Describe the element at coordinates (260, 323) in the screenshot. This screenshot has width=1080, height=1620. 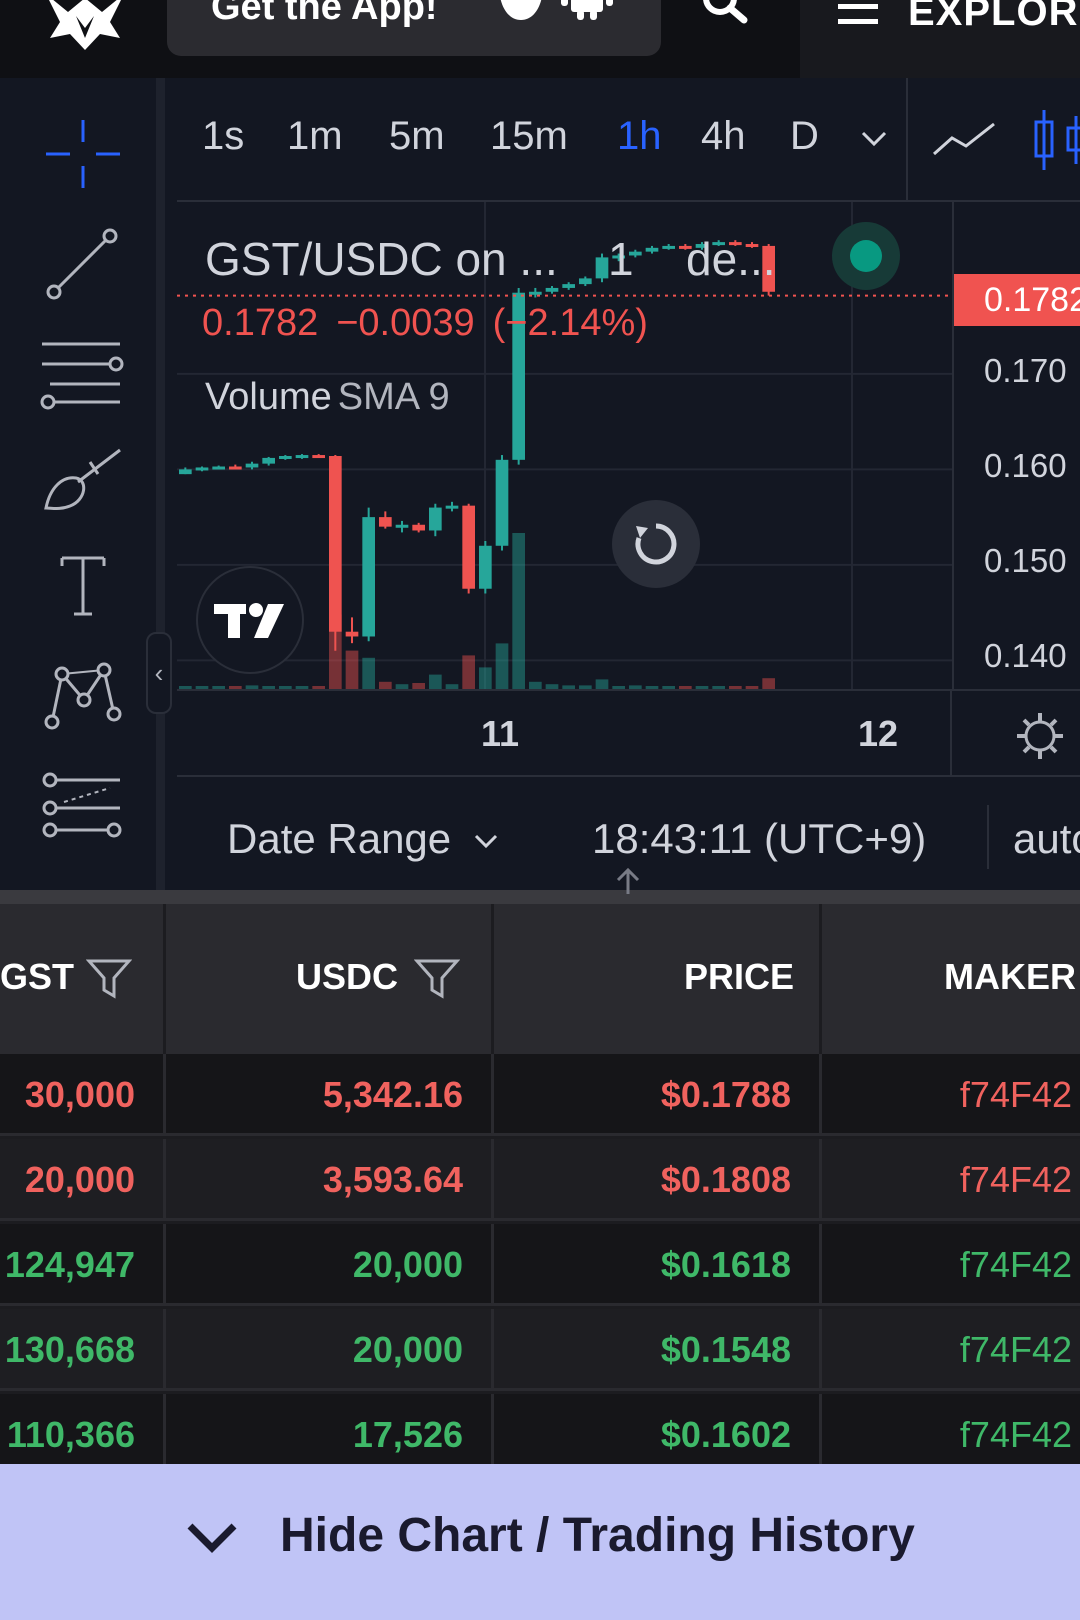
I see `legend-last-price: 0.1782` at that location.